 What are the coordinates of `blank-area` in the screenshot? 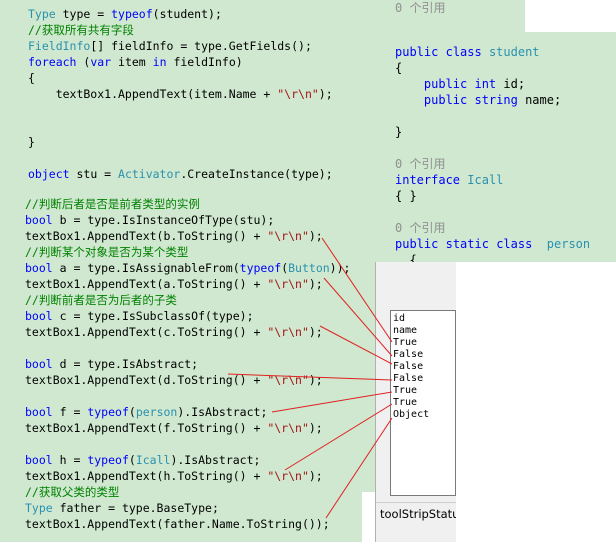 It's located at (570, 16).